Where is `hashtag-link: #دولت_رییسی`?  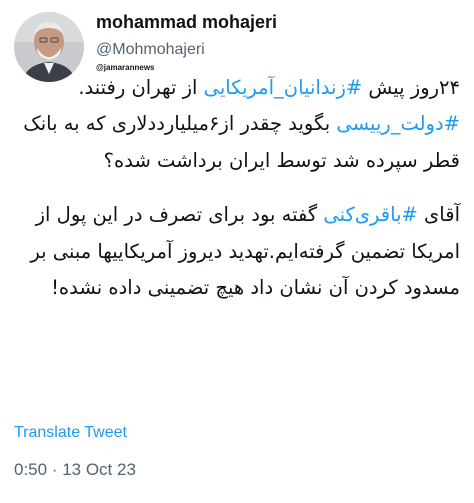 hashtag-link: #دولت_رییسی is located at coordinates (398, 123).